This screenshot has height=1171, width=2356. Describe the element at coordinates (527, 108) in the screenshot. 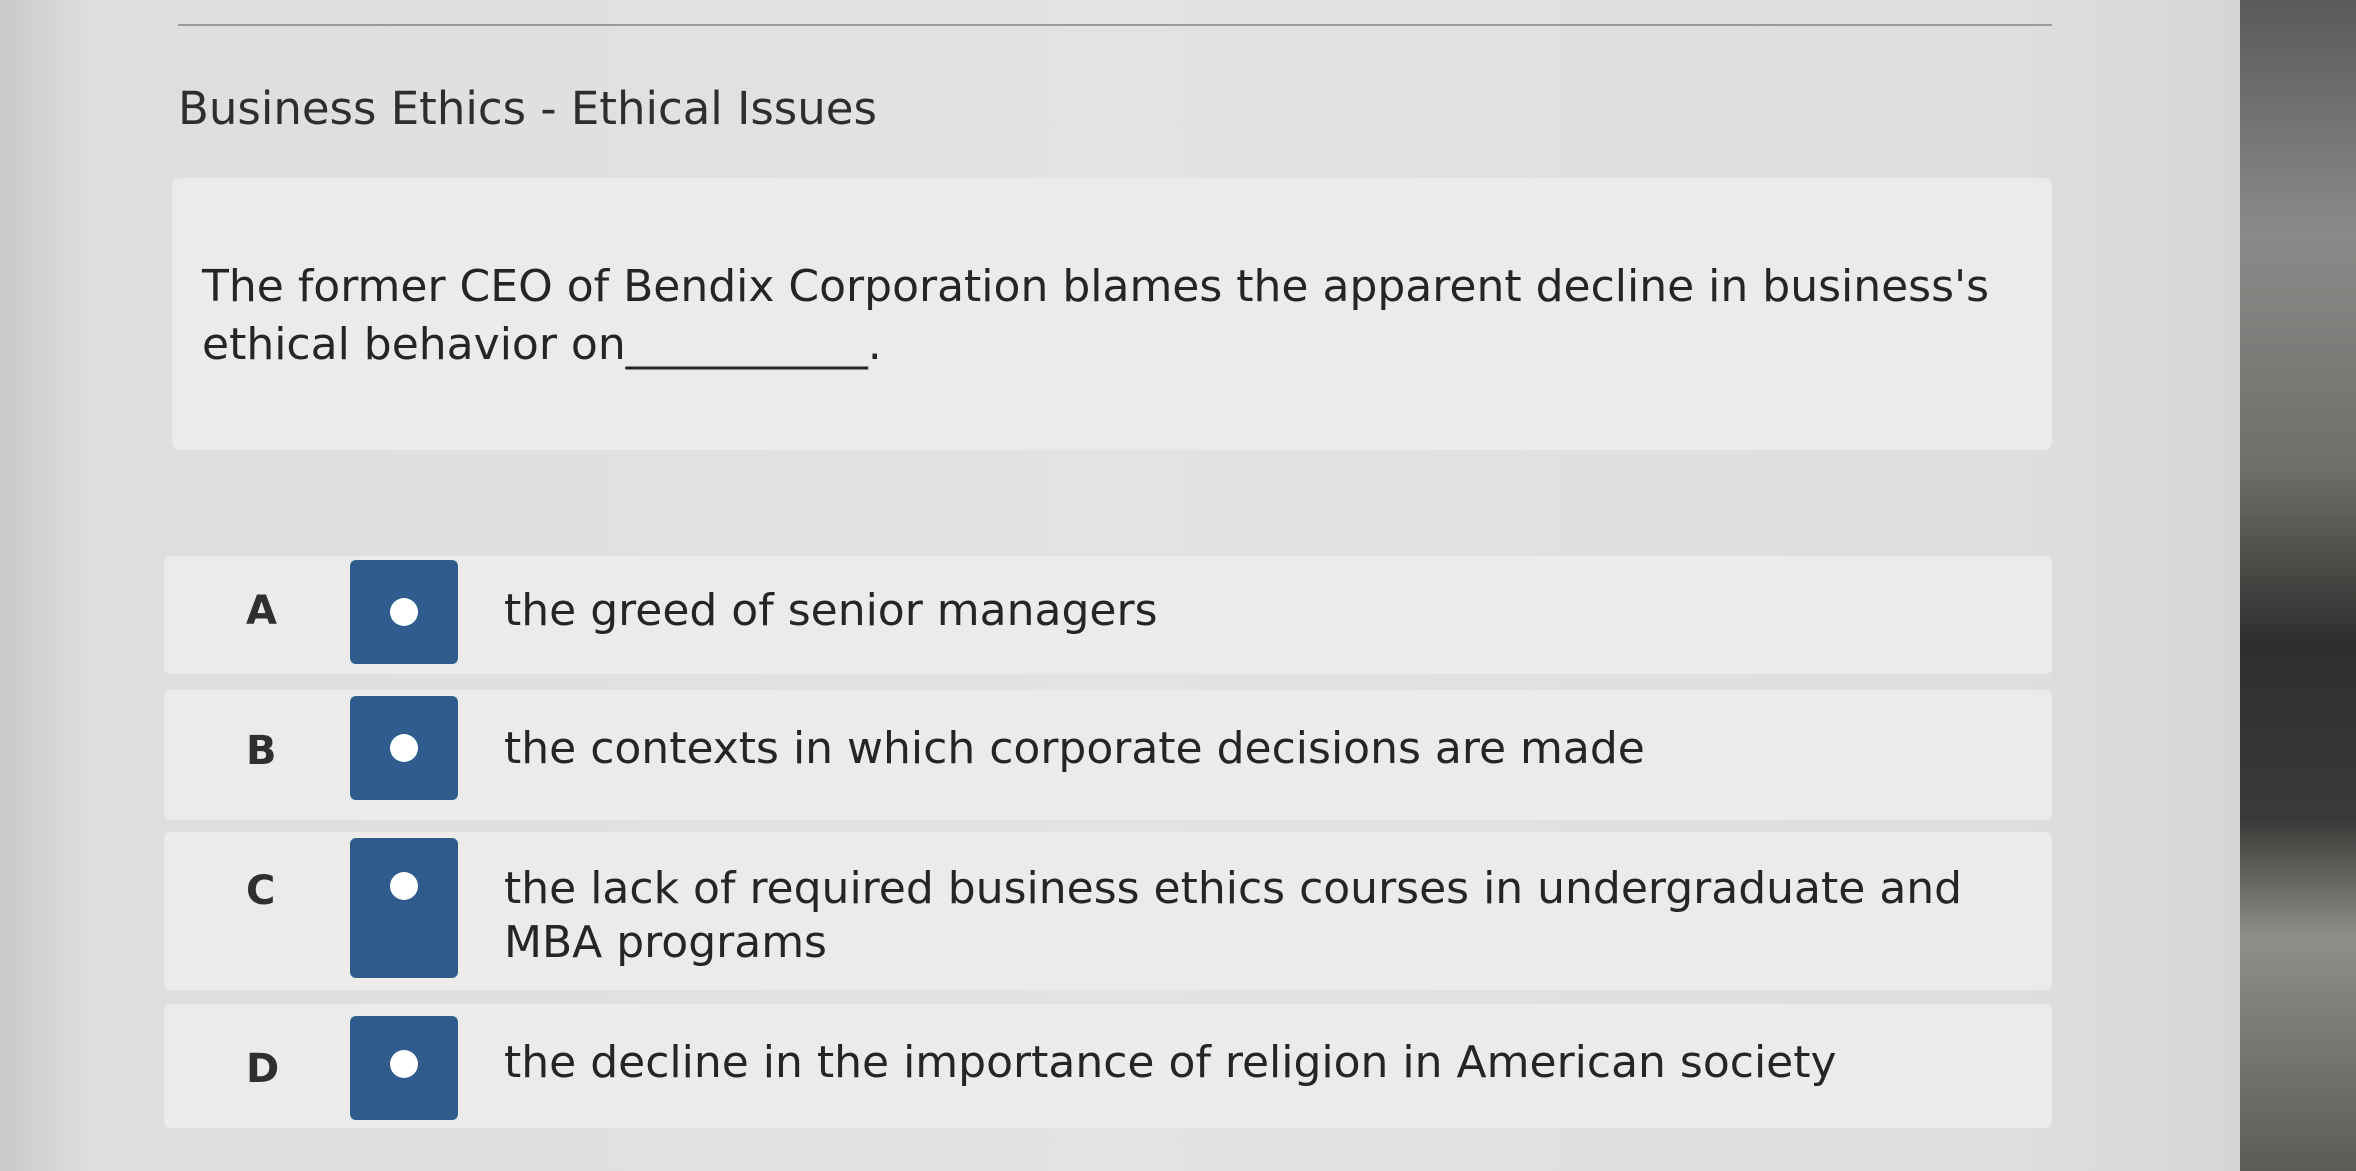

I see `page-title: Business Ethics - Ethical Issues` at that location.